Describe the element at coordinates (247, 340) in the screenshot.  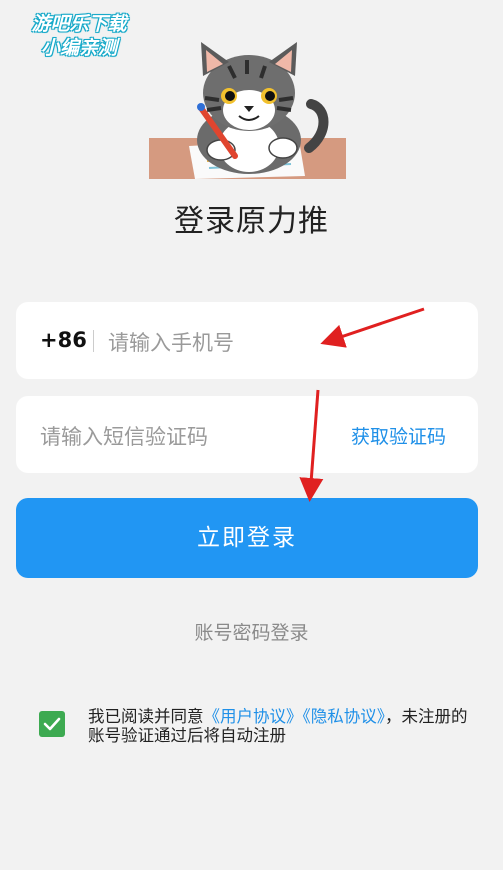
I see `phone-field: +86 请输入手机号` at that location.